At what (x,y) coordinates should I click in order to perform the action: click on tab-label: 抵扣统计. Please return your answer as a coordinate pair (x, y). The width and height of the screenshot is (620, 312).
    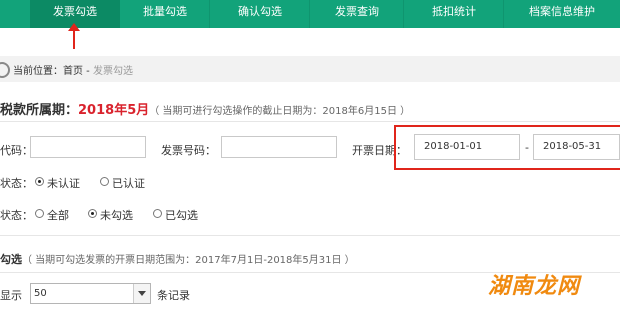
    Looking at the image, I should click on (454, 11).